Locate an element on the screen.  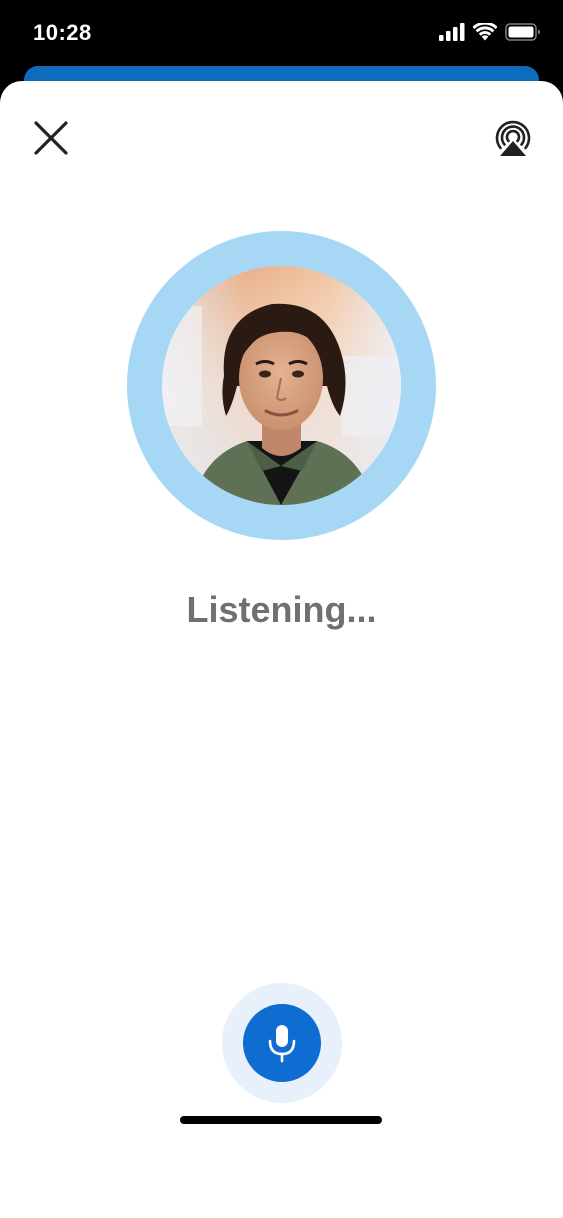
close-icon is located at coordinates (51, 138).